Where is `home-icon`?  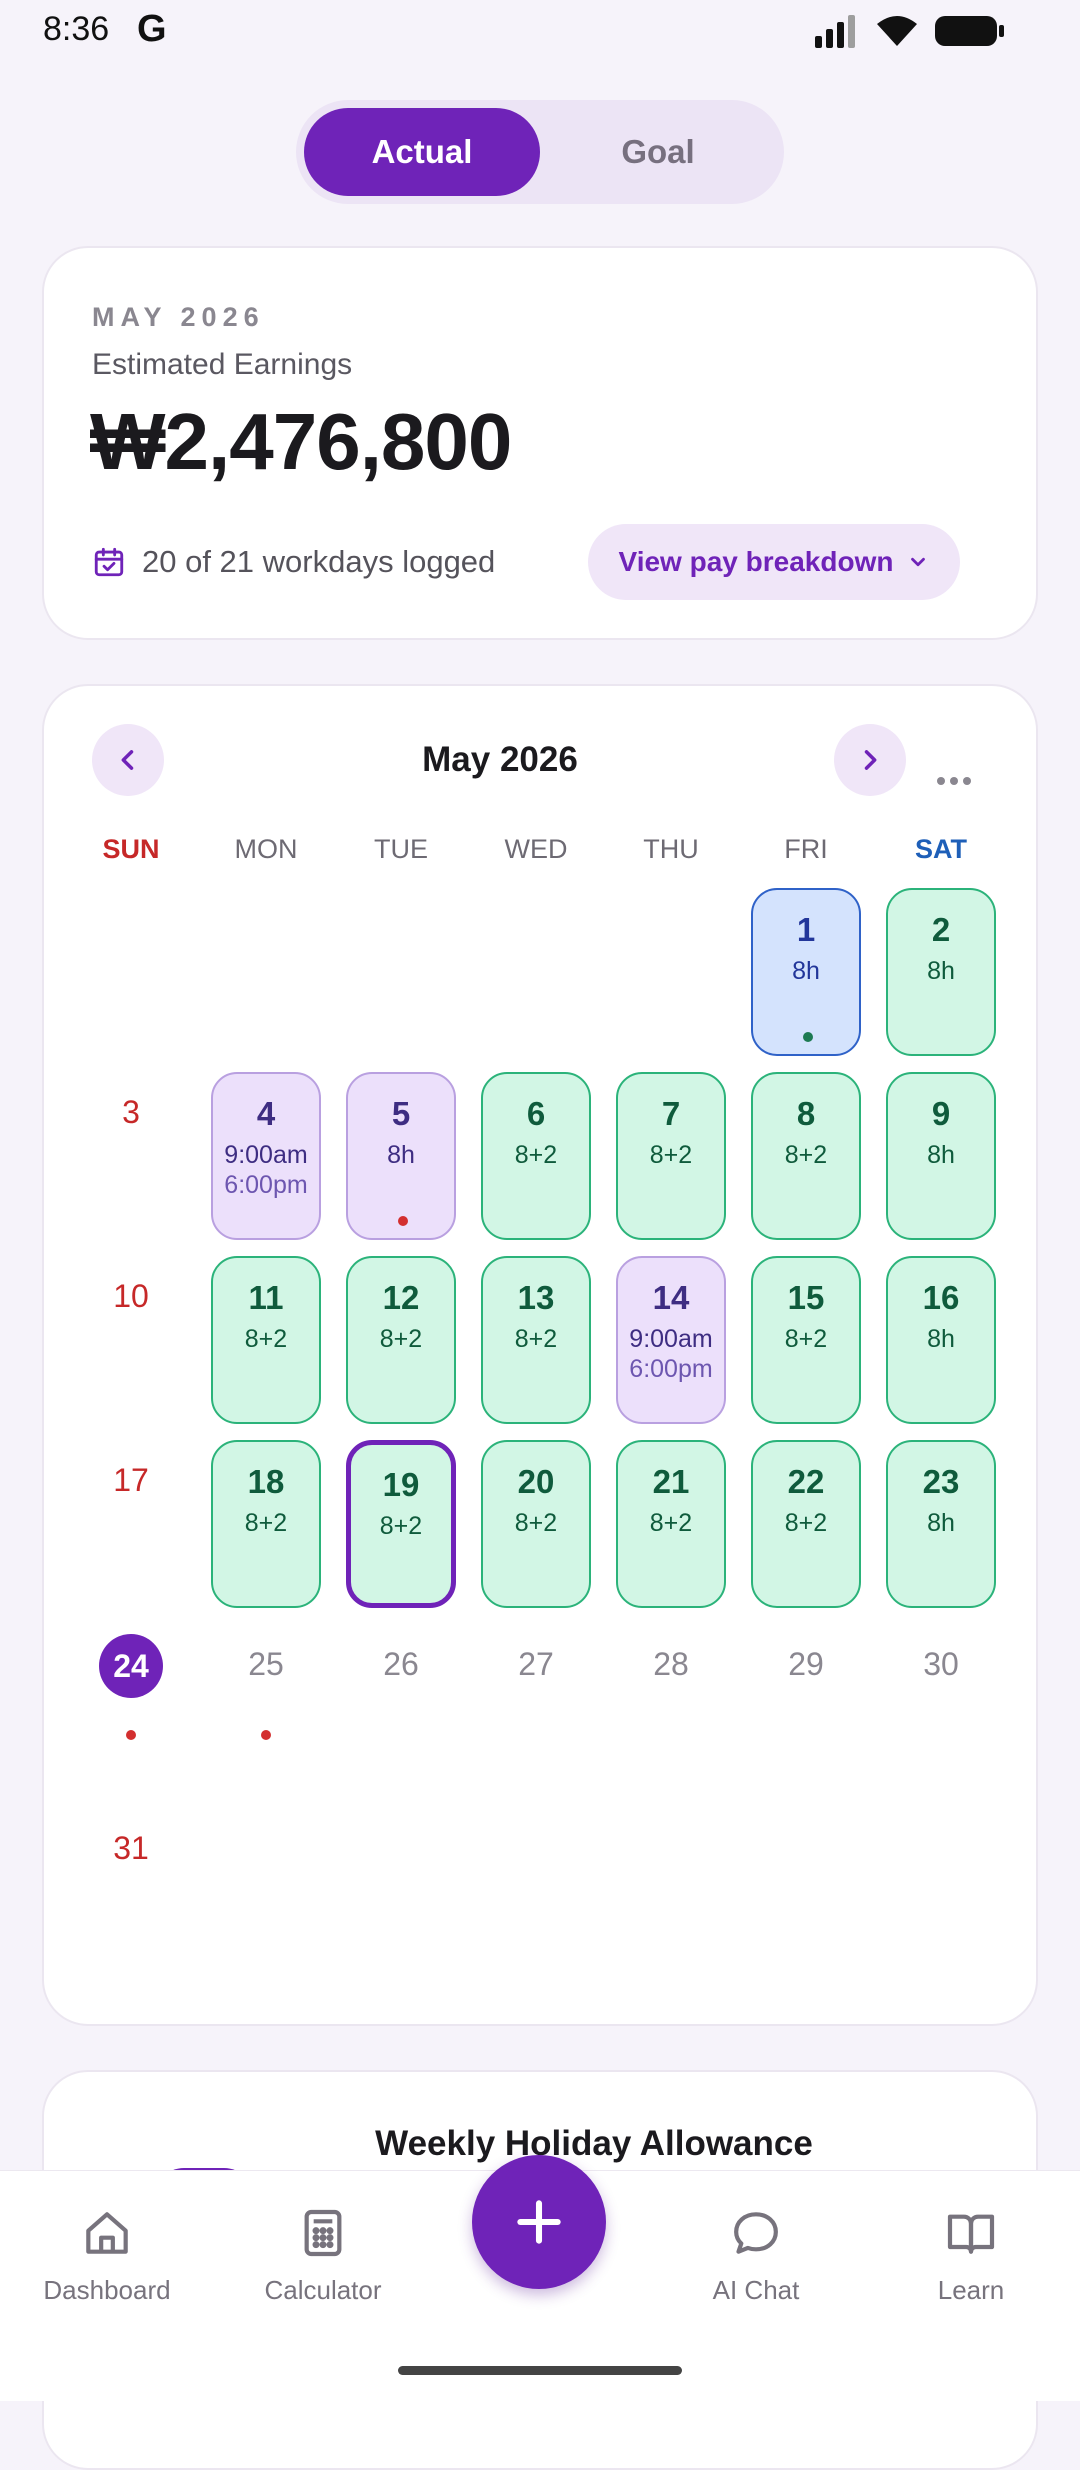
home-icon is located at coordinates (107, 2233).